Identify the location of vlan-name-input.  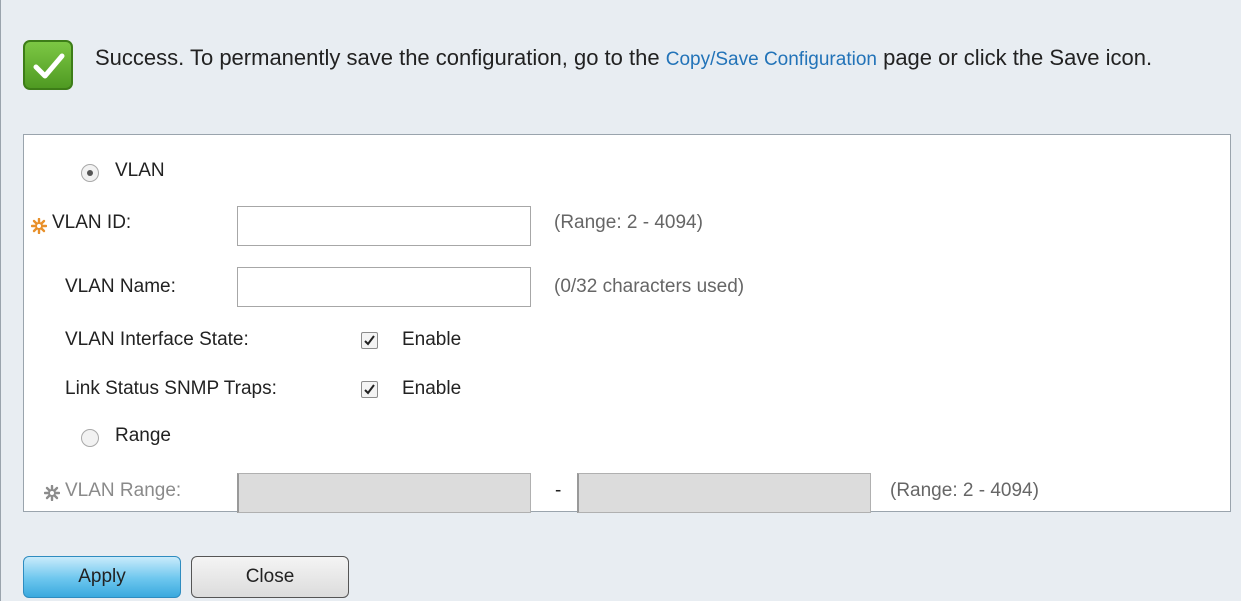
(384, 287).